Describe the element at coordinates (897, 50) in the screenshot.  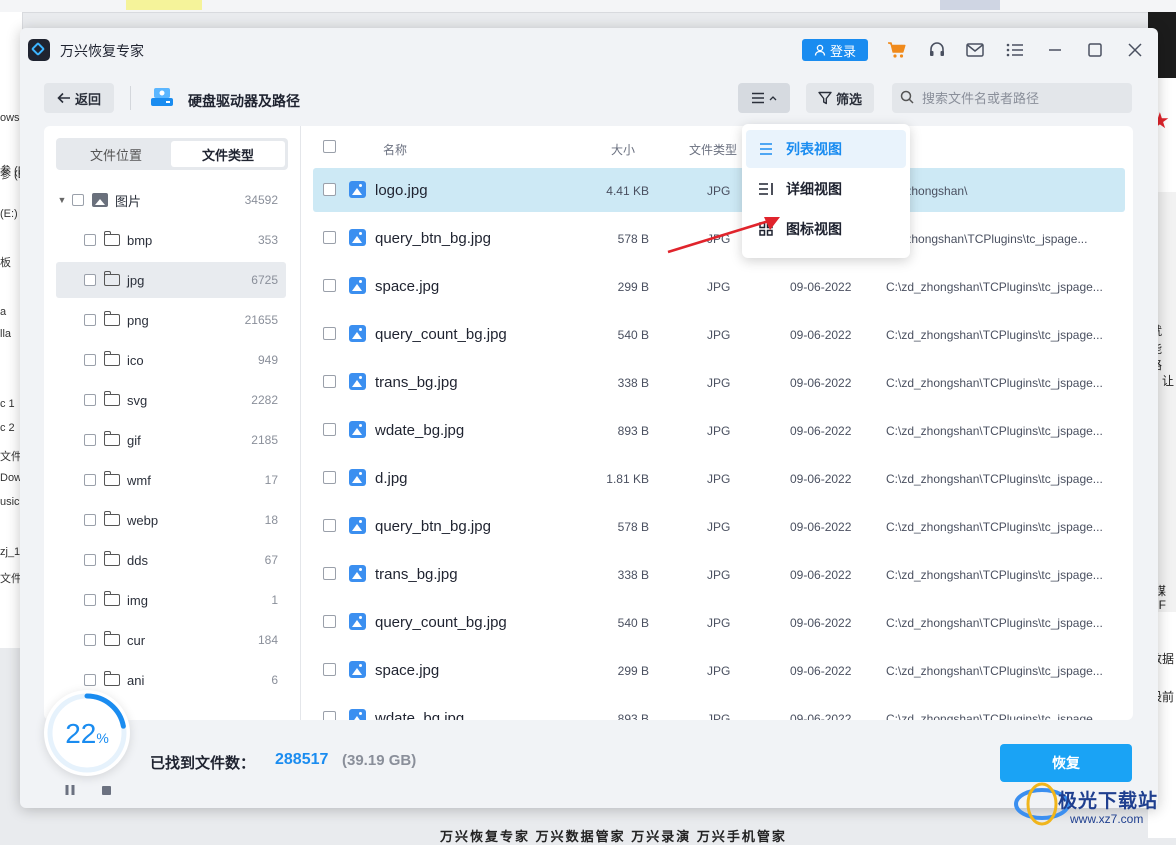
I see `cart-icon` at that location.